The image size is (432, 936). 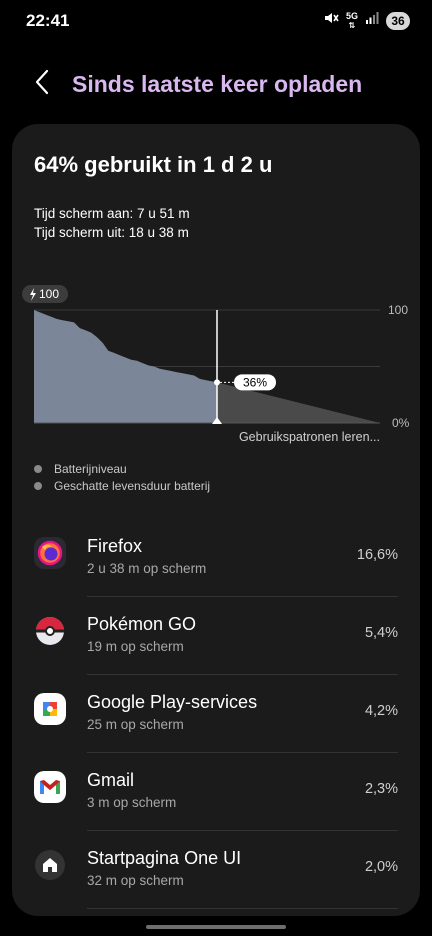 What do you see at coordinates (351, 15) in the screenshot?
I see `network-type: 5G` at bounding box center [351, 15].